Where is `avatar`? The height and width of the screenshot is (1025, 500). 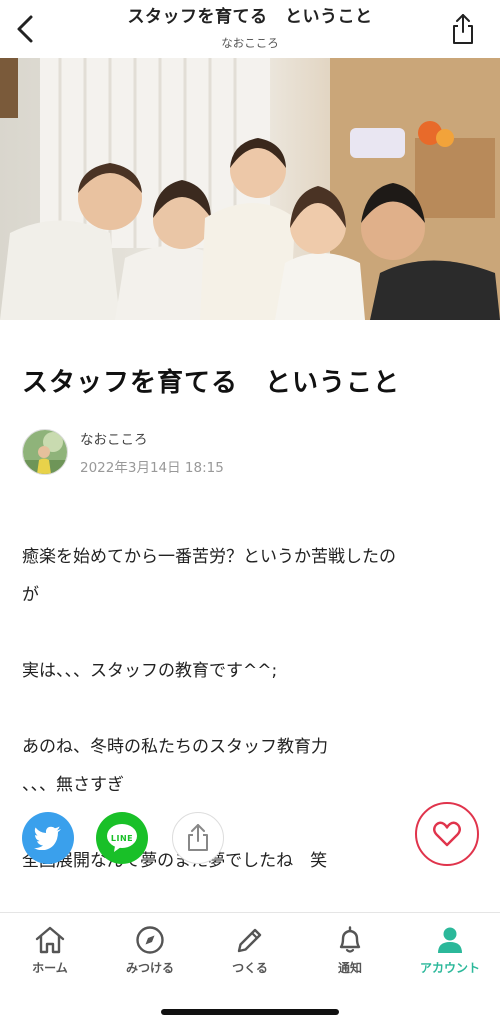
avatar is located at coordinates (45, 452).